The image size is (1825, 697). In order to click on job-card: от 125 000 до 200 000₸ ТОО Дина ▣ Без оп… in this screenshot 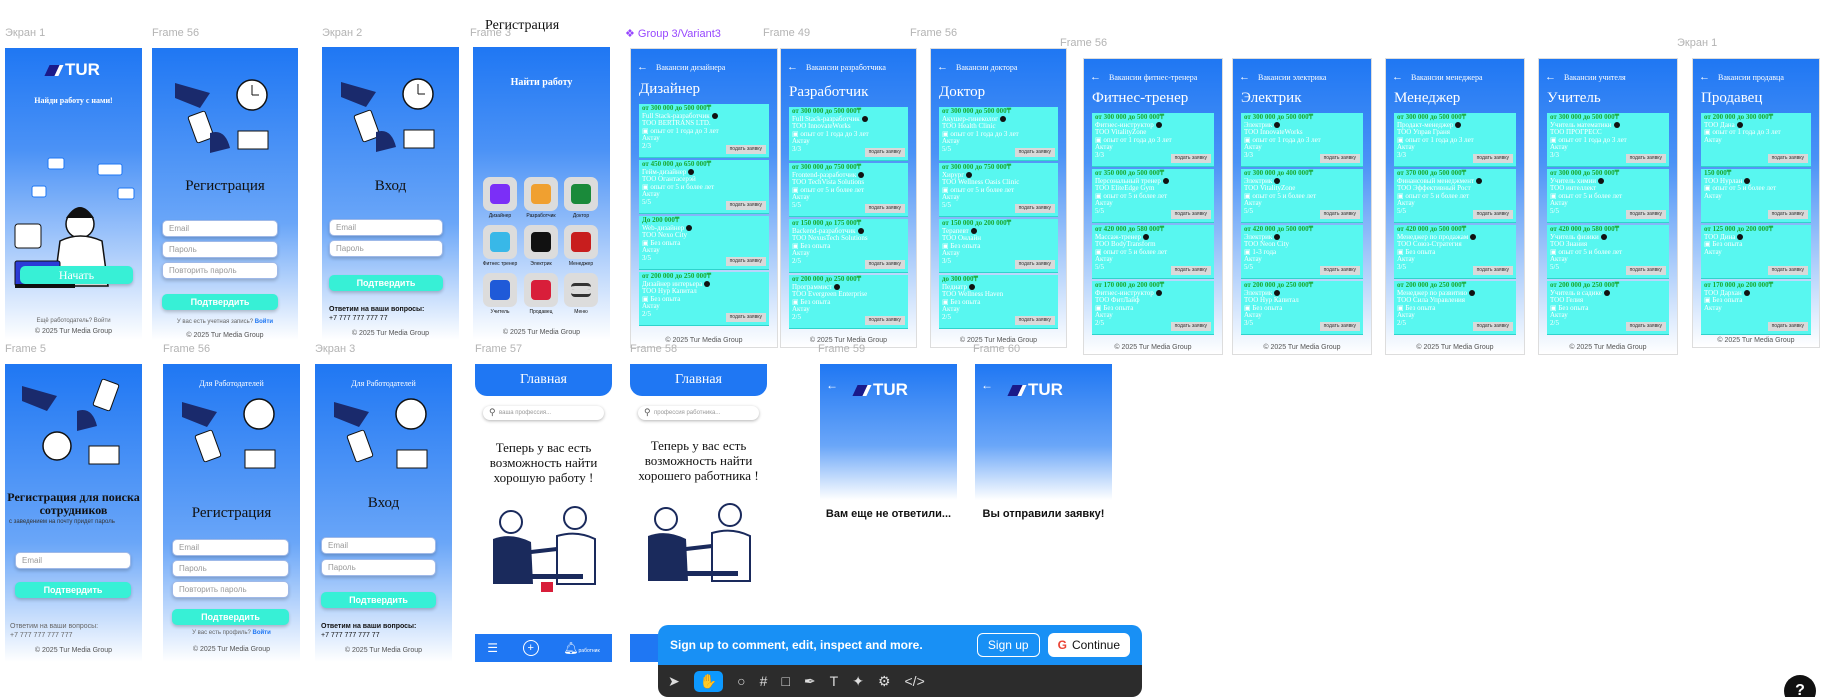, I will do `click(1756, 252)`.